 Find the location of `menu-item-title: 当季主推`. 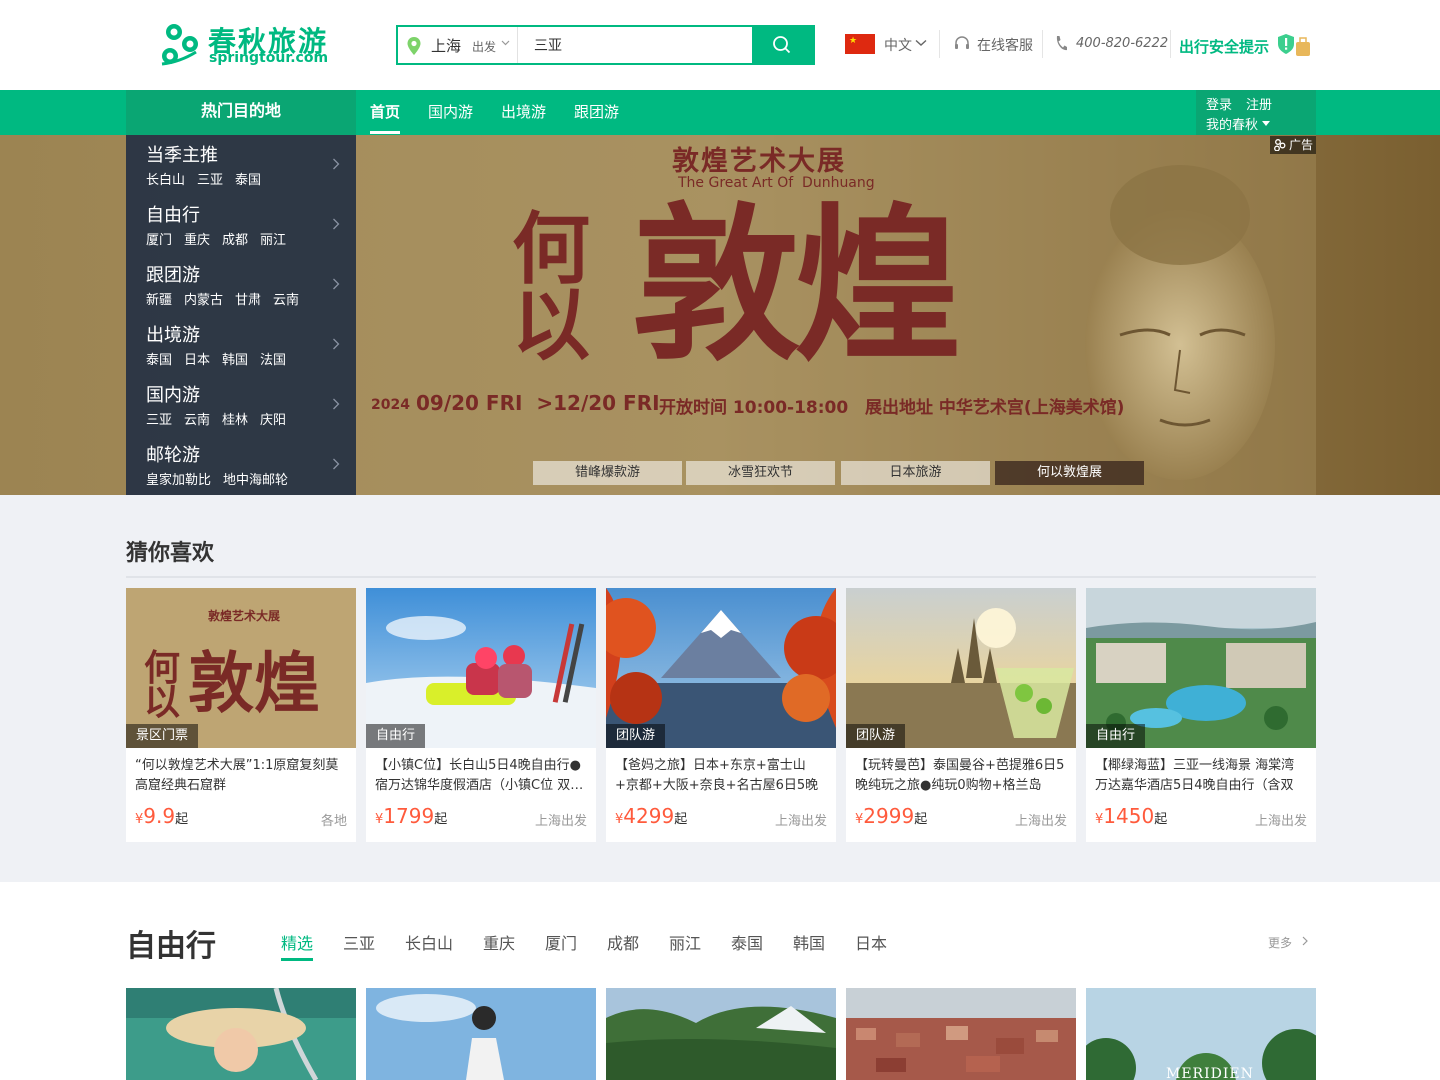

menu-item-title: 当季主推 is located at coordinates (182, 155).